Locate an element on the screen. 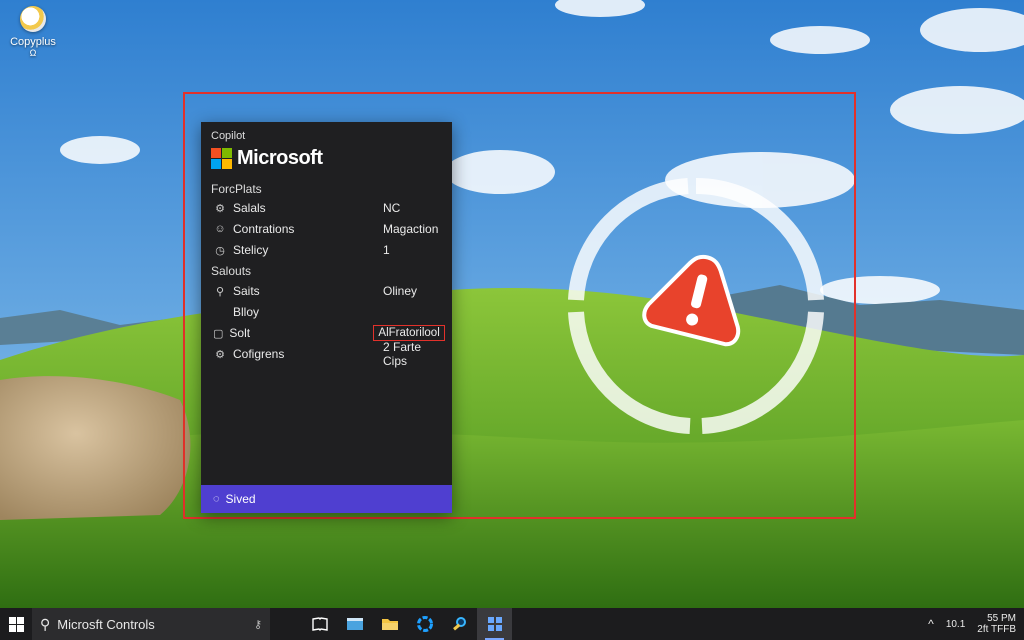 This screenshot has width=1024, height=640. warning-ring-graphic is located at coordinates (696, 306).